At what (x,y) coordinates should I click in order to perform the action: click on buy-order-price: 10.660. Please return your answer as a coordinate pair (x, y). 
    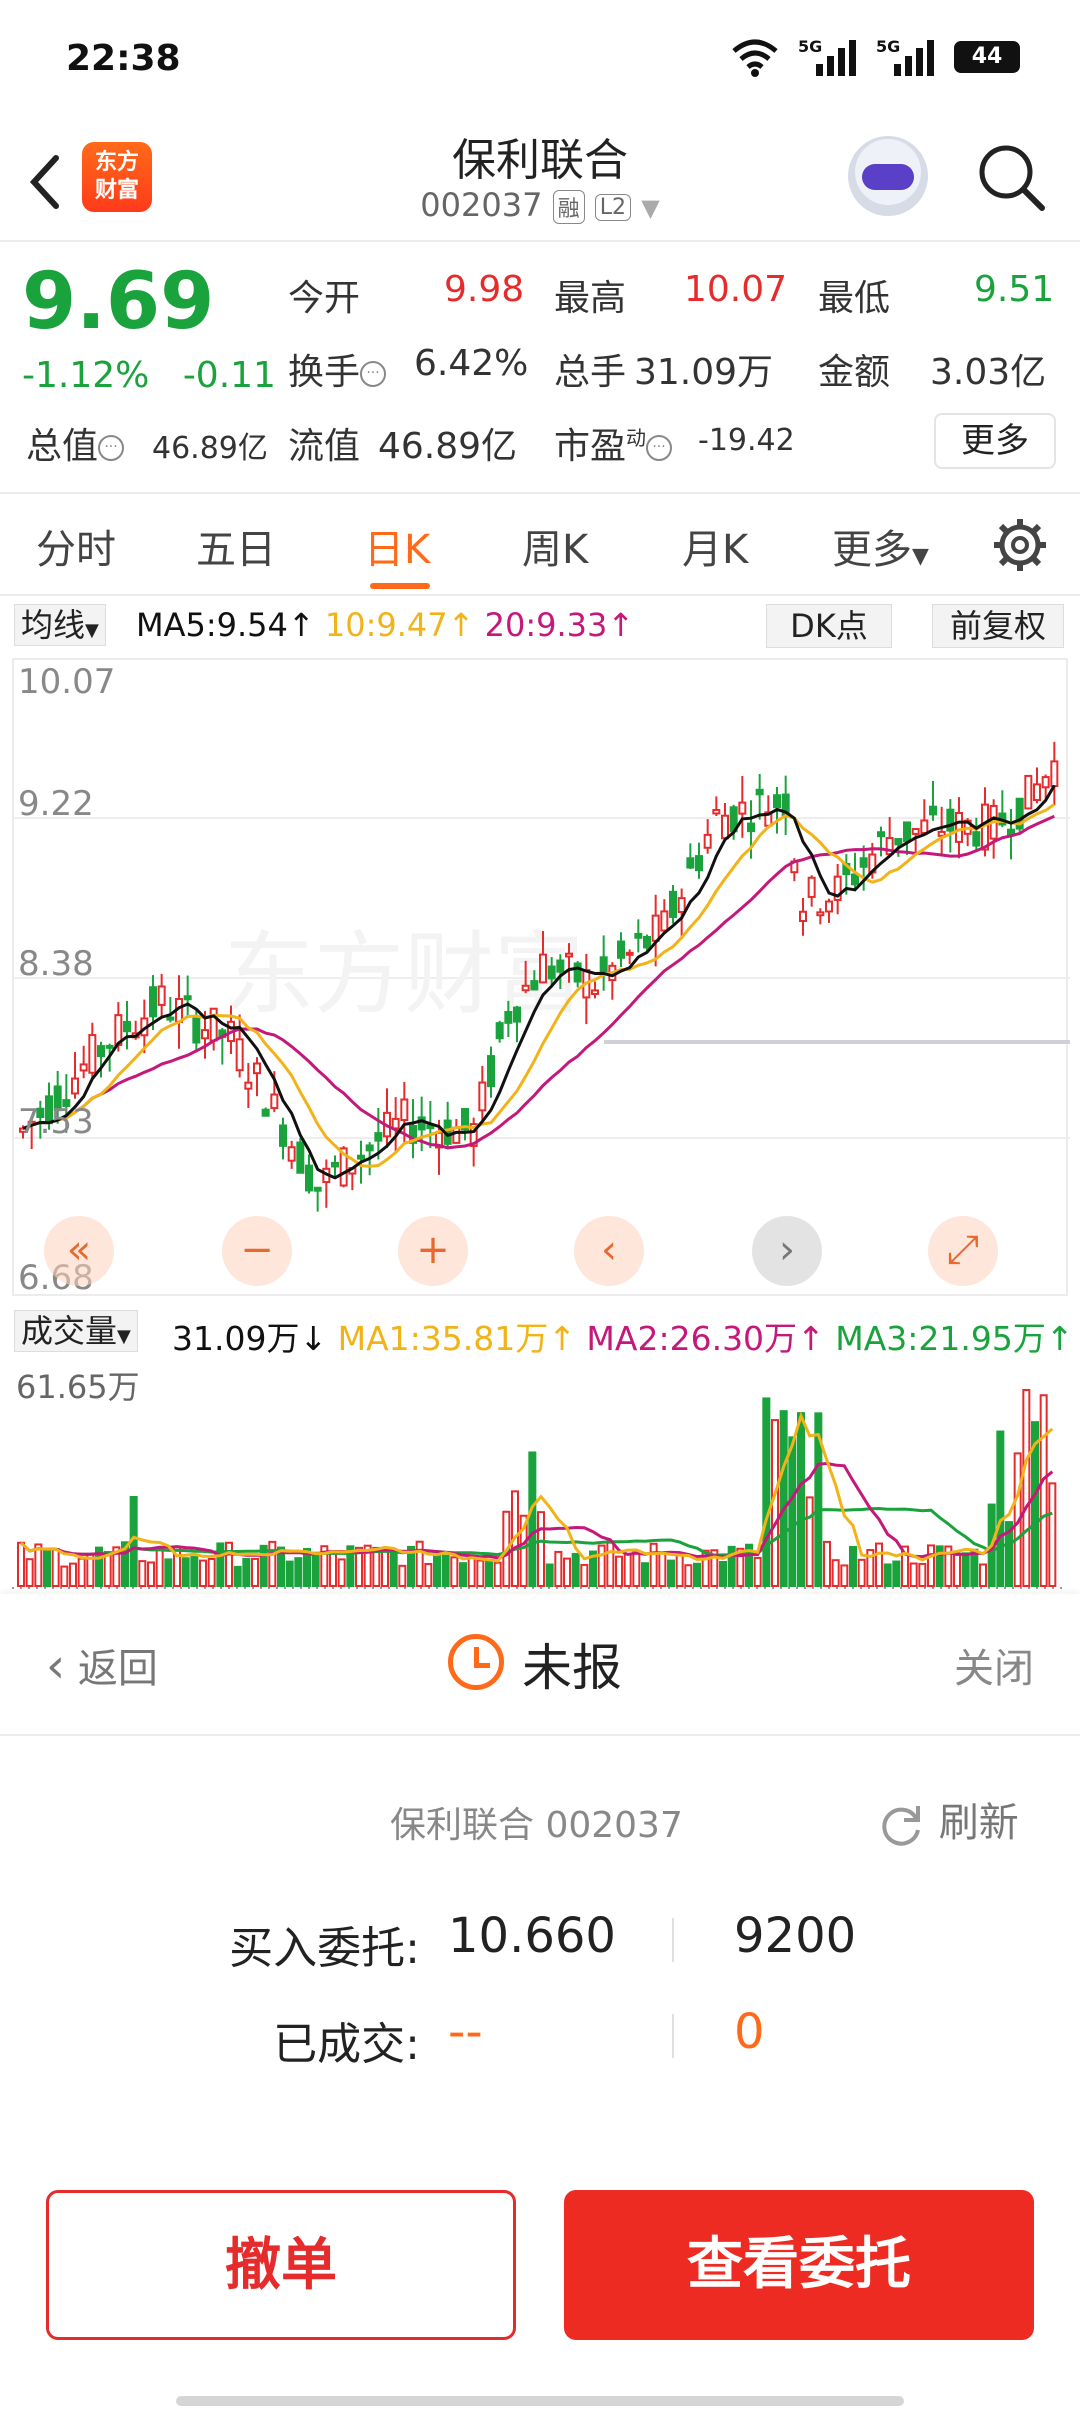
    Looking at the image, I should click on (532, 1936).